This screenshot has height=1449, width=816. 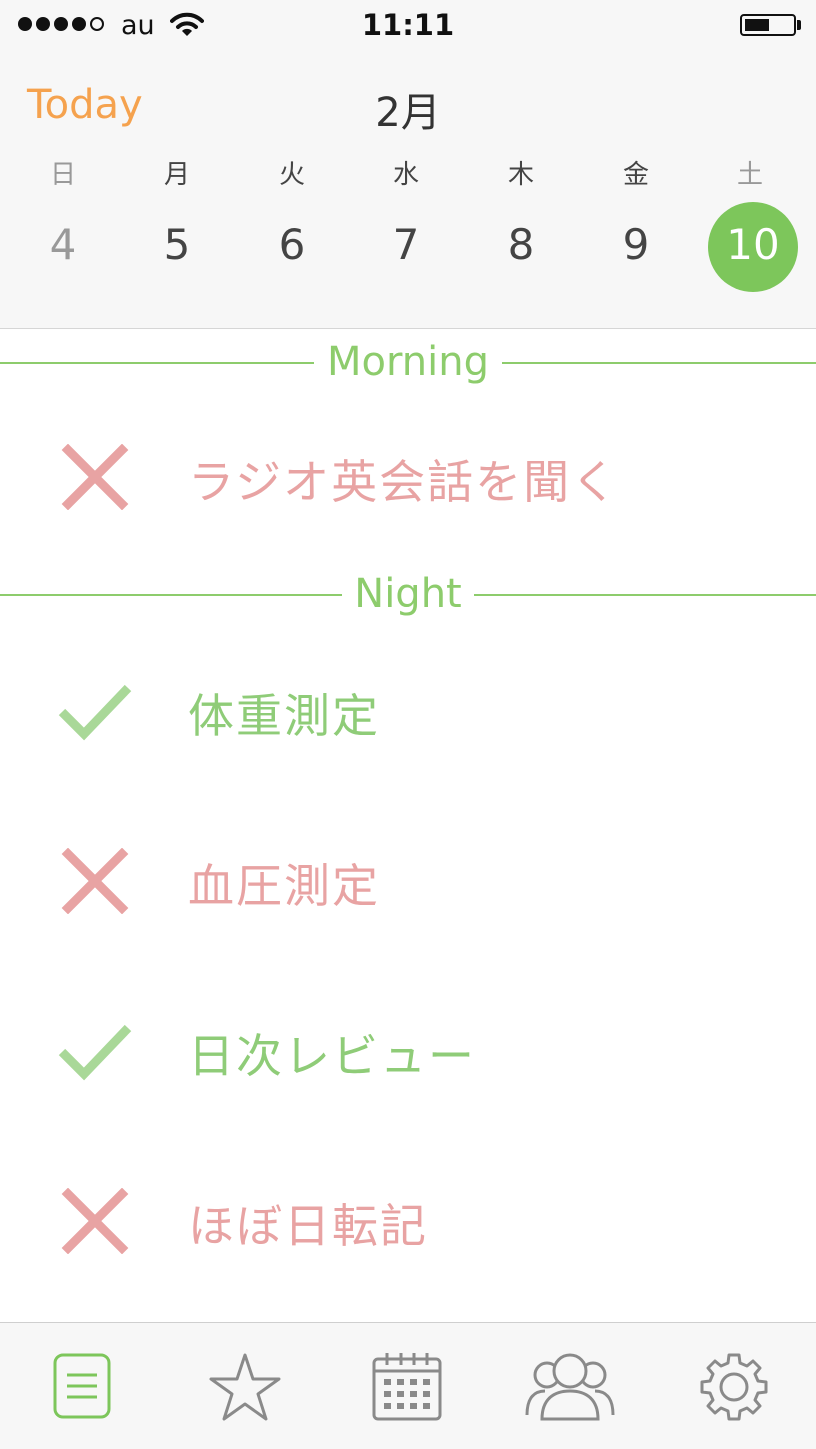 I want to click on star-icon, so click(x=245, y=1387).